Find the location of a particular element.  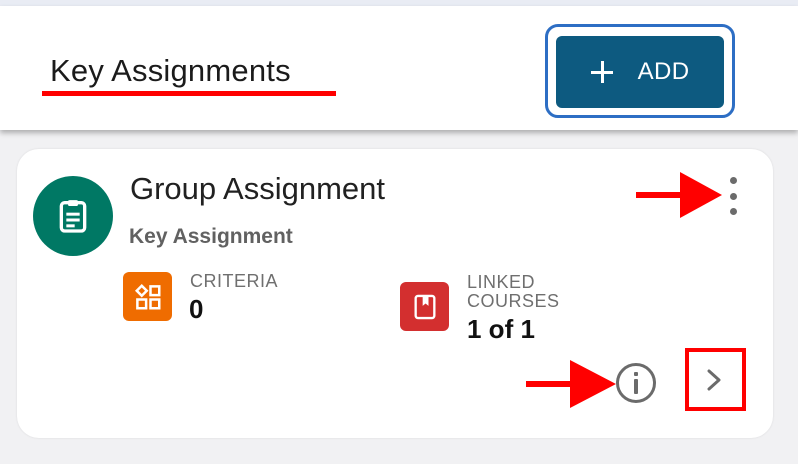

page-title: Key Assignments is located at coordinates (170, 70).